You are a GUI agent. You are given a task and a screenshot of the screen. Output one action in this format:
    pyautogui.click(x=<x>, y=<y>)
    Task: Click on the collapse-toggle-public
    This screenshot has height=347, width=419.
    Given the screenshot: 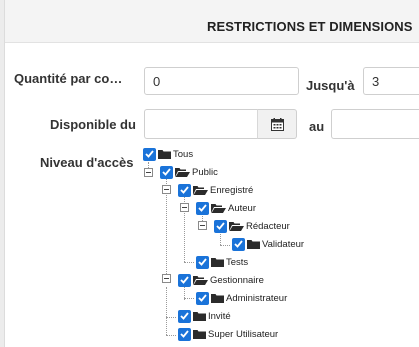 What is the action you would take?
    pyautogui.click(x=148, y=172)
    